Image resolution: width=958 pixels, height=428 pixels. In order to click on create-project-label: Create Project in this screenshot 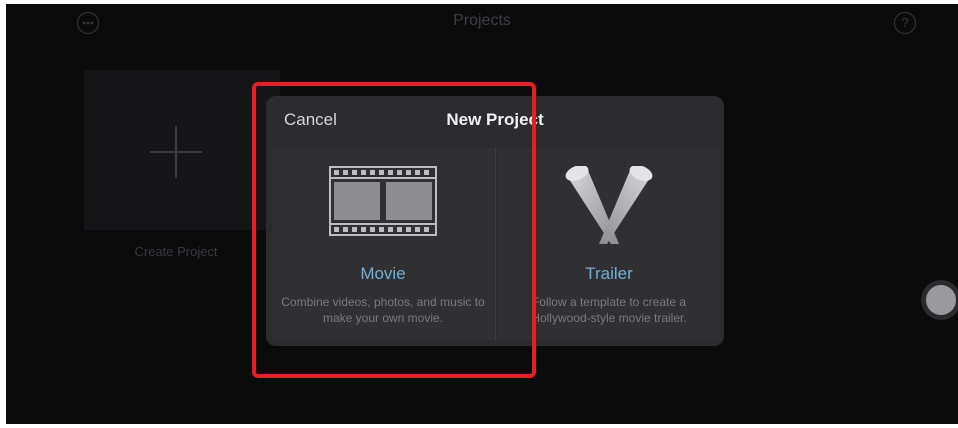, I will do `click(176, 251)`.